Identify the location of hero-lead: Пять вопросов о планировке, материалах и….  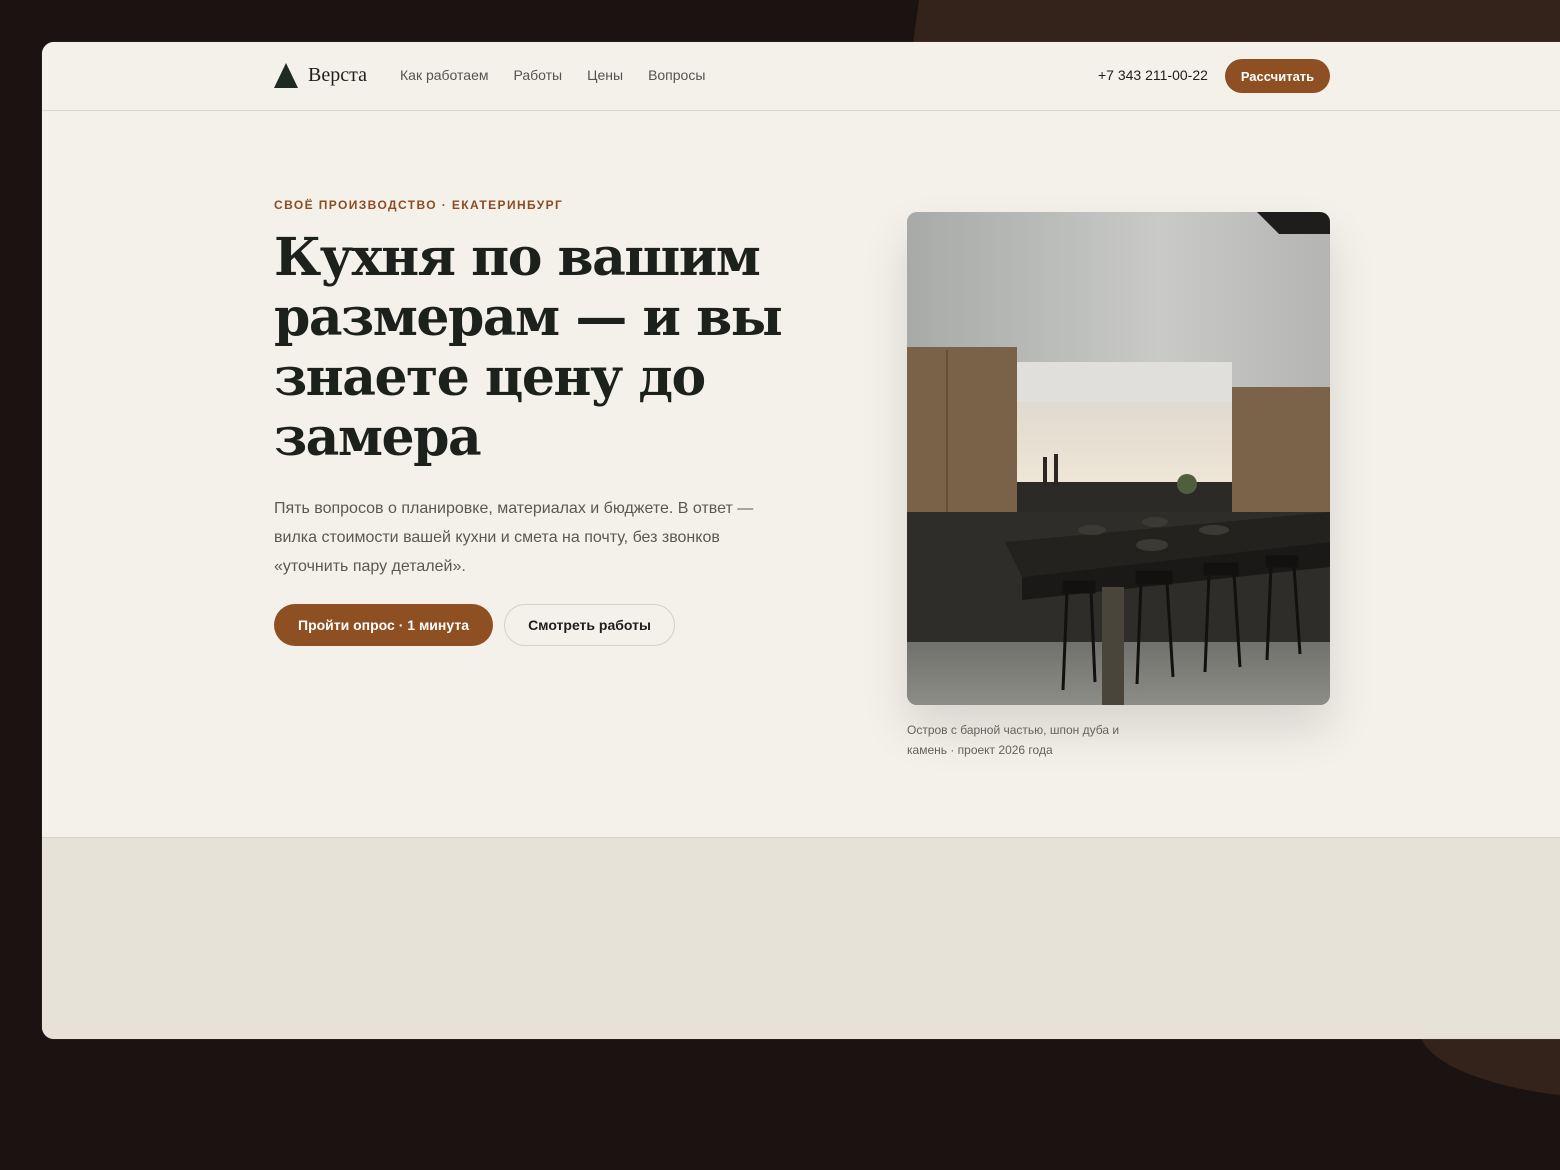
(514, 537).